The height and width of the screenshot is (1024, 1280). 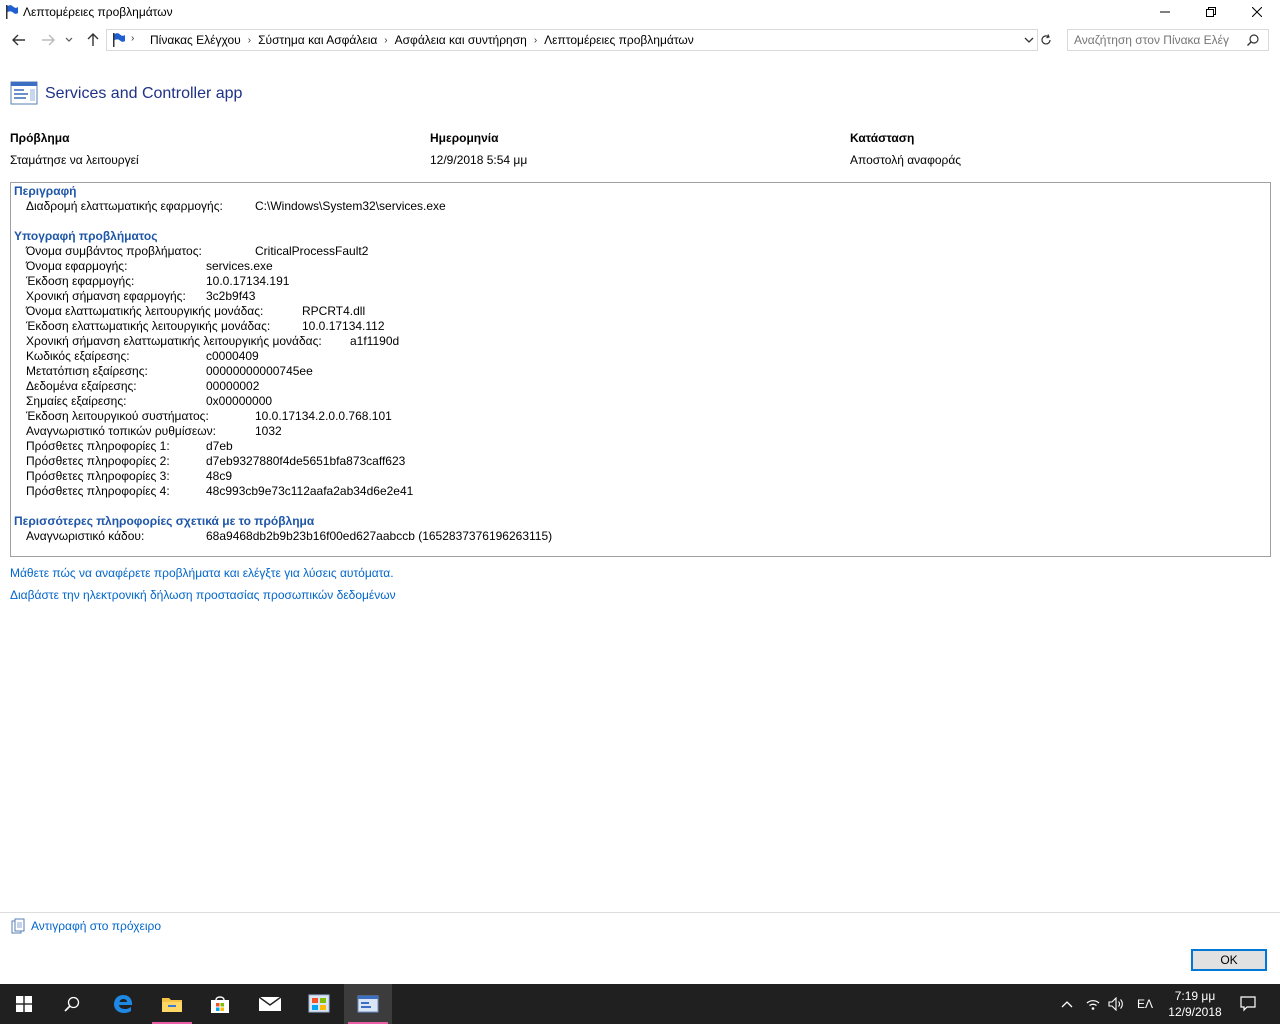 What do you see at coordinates (98, 461) in the screenshot?
I see `signature-label: Πρόσθετες πληροφορίες 2:` at bounding box center [98, 461].